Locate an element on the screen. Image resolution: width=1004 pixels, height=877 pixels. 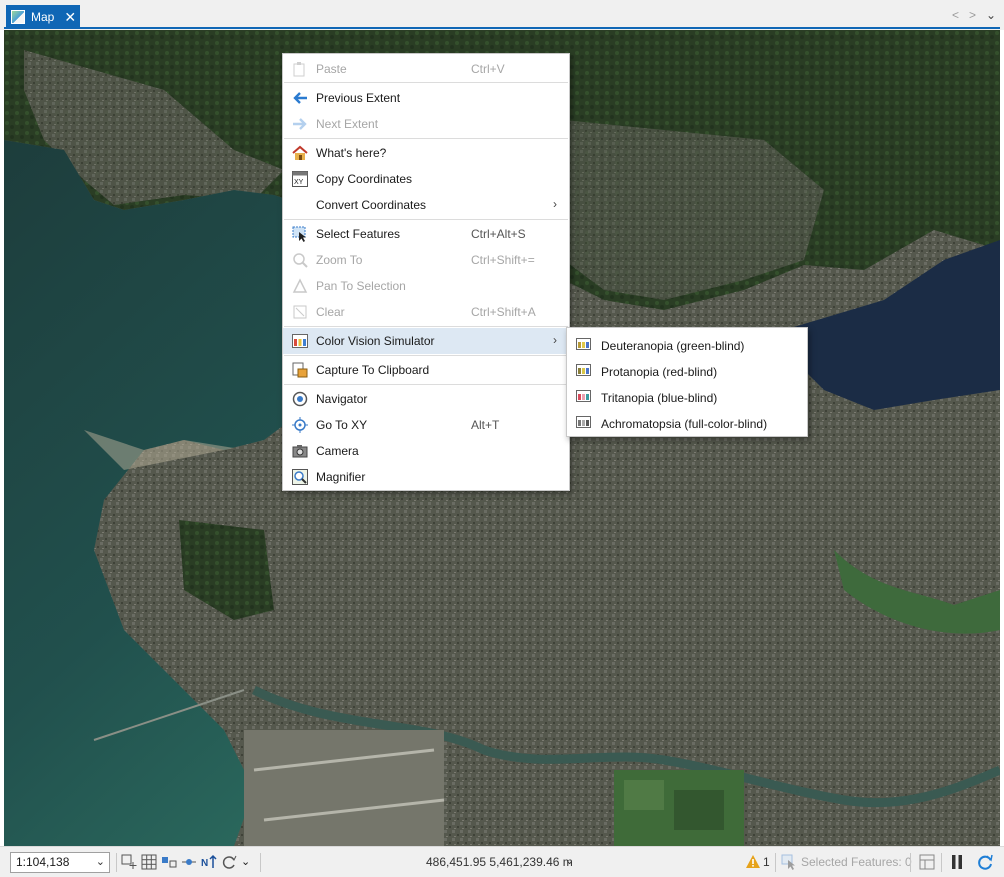
submenu-item-deuteranopia: Deuteranopia (green-blind) is located at coordinates (687, 344).